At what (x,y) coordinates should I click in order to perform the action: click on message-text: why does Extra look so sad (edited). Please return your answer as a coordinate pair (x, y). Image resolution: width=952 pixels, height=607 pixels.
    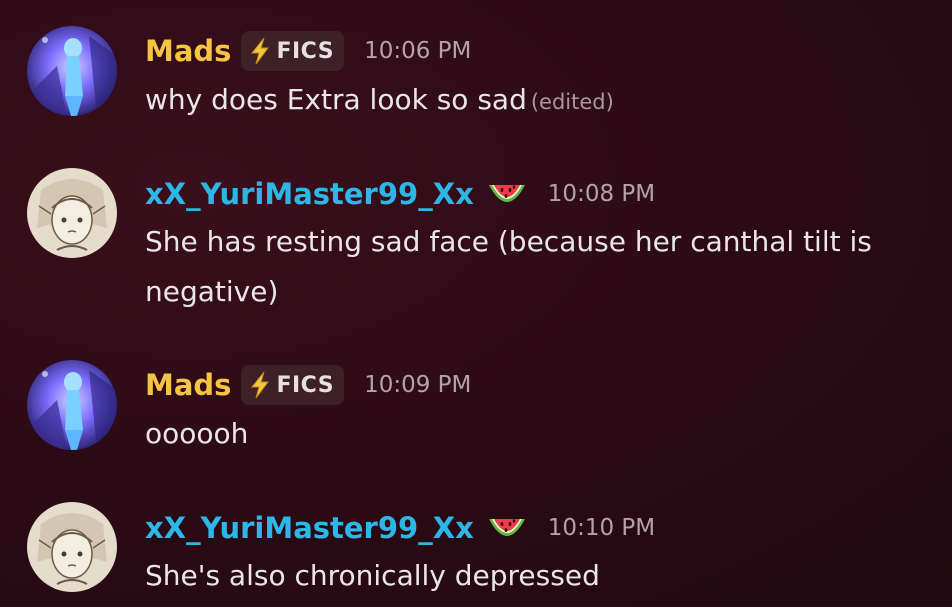
    Looking at the image, I should click on (540, 101).